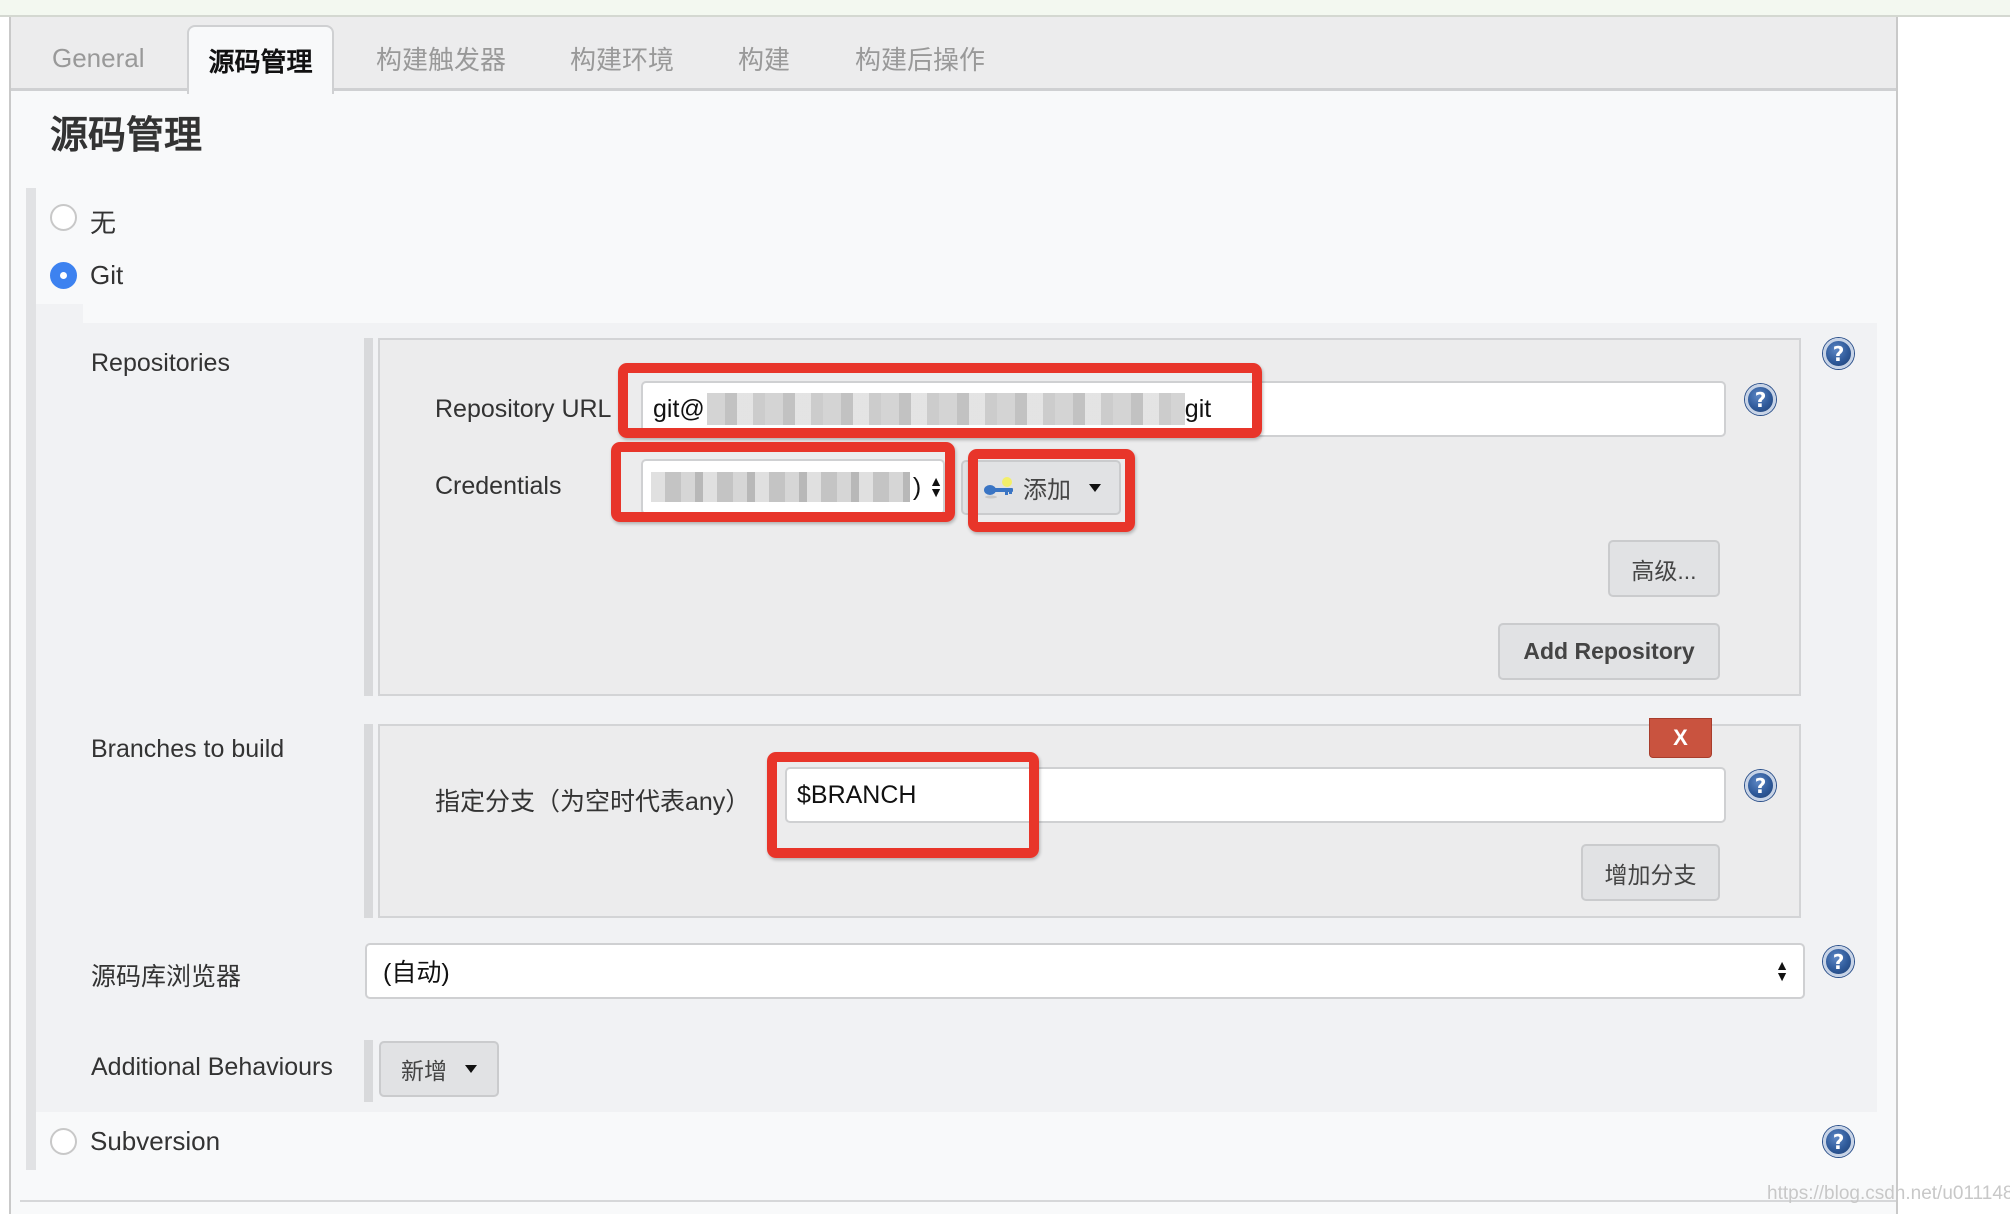  What do you see at coordinates (1838, 961) in the screenshot?
I see `repository-browser-help-icon: ?` at bounding box center [1838, 961].